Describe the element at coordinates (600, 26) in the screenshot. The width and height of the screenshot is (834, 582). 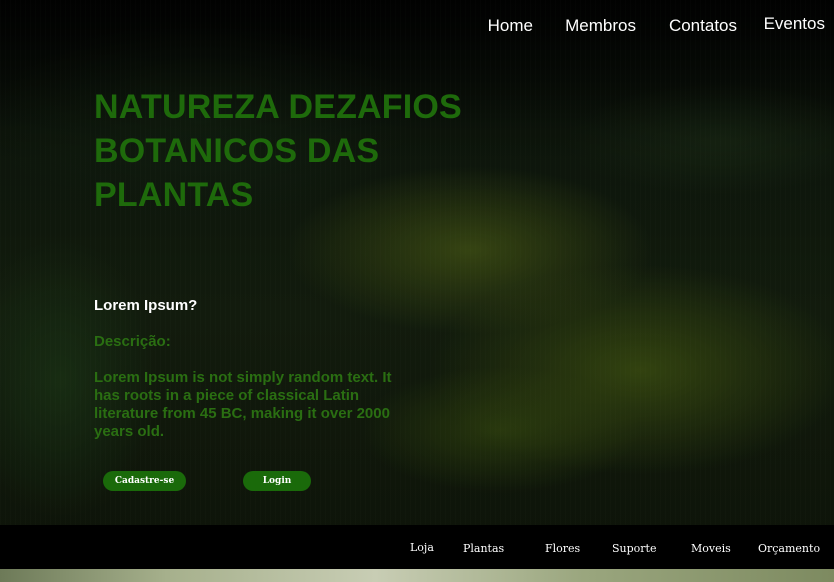
I see `nav-link-membros: Membros` at that location.